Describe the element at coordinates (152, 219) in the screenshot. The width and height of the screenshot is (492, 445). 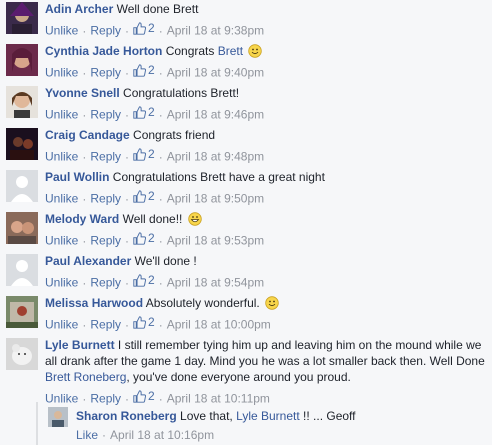
I see `comment-text: Well done!!` at that location.